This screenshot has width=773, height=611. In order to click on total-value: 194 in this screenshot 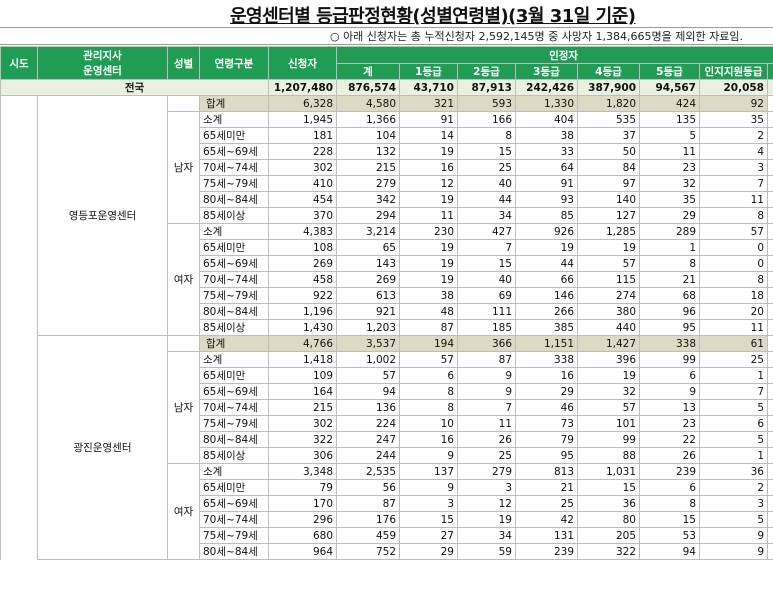, I will do `click(428, 343)`.